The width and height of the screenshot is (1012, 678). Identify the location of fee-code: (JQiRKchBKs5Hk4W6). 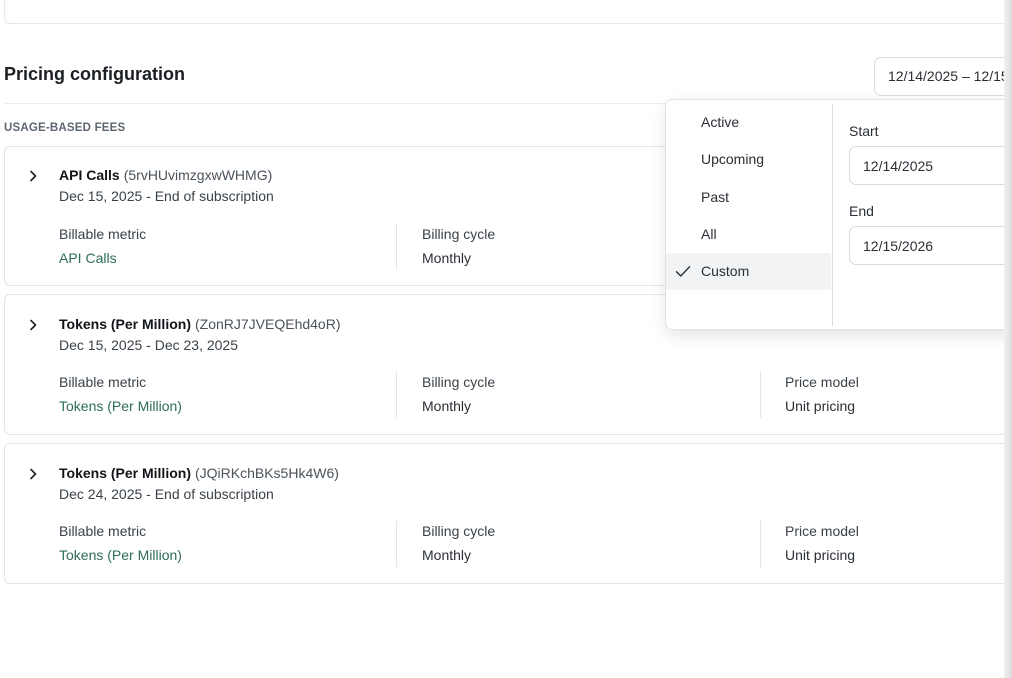
(266, 473).